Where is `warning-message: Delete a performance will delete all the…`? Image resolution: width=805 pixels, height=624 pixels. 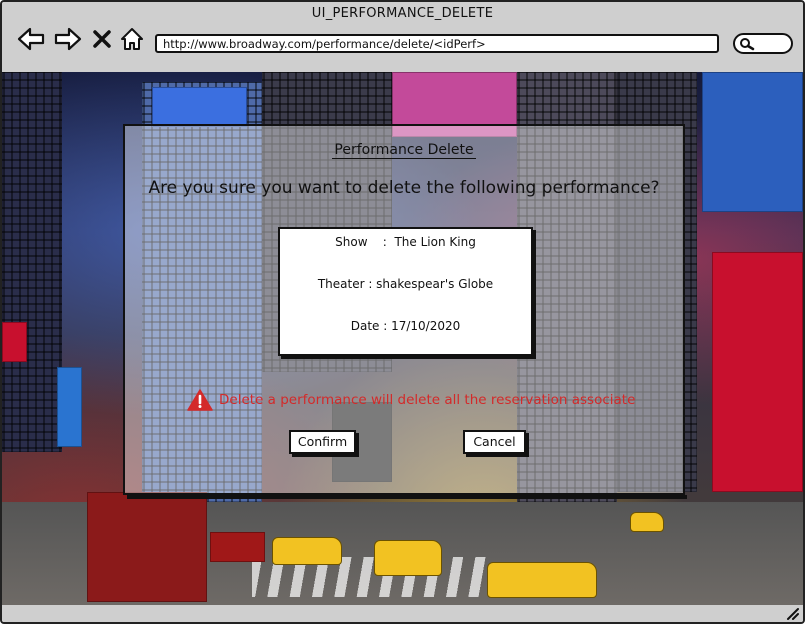
warning-message: Delete a performance will delete all the… is located at coordinates (411, 400).